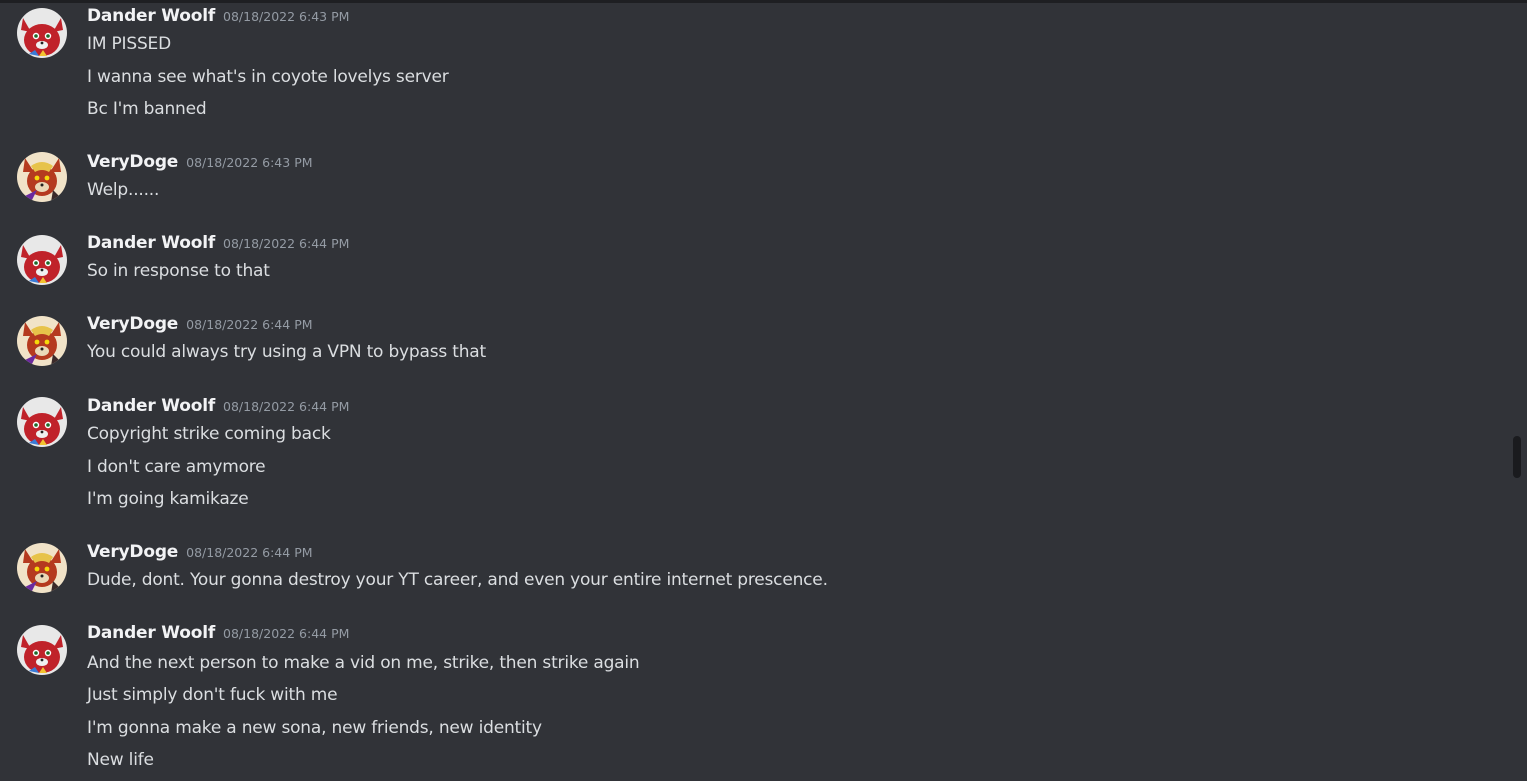  I want to click on message-text: Bc I'm banned, so click(147, 109).